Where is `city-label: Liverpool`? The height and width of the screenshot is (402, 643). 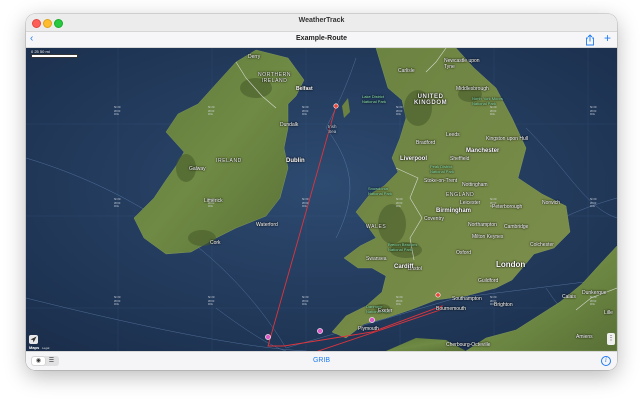 city-label: Liverpool is located at coordinates (414, 159).